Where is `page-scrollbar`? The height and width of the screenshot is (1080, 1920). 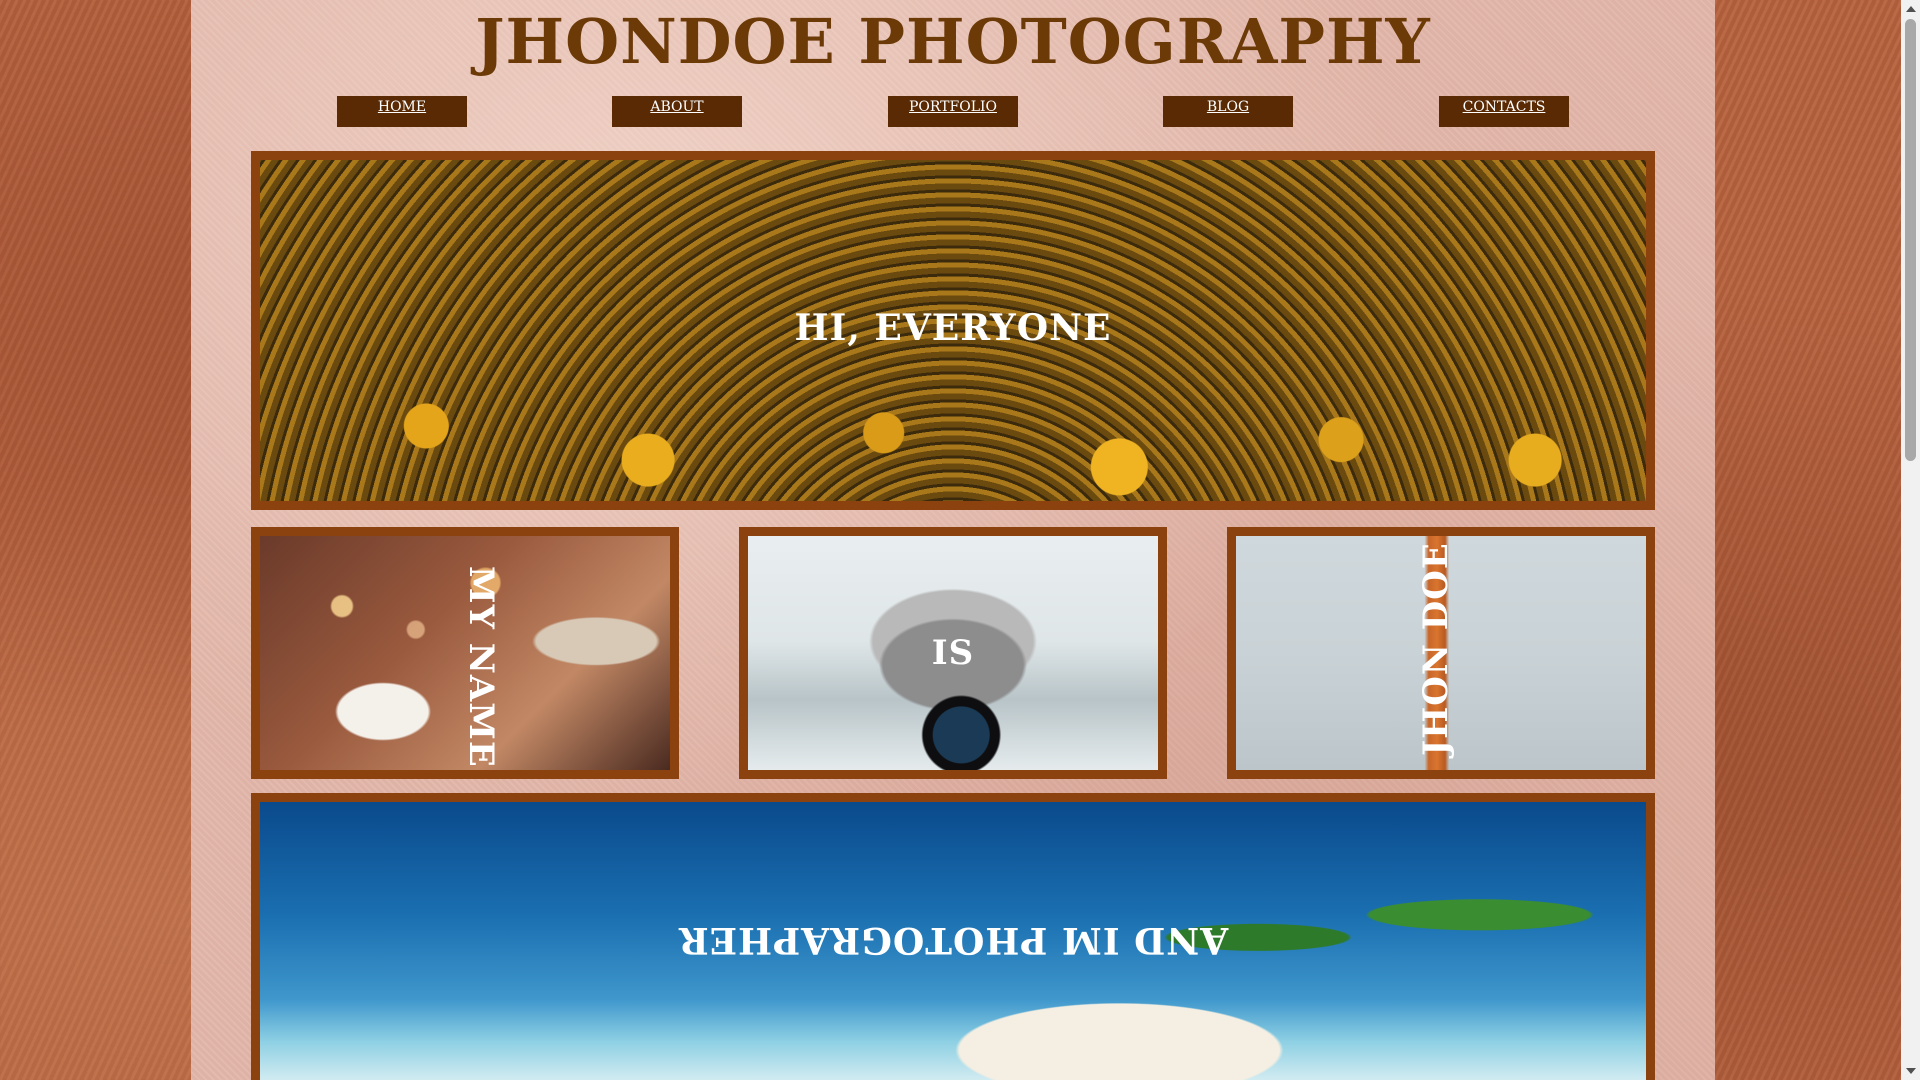
page-scrollbar is located at coordinates (1910, 540).